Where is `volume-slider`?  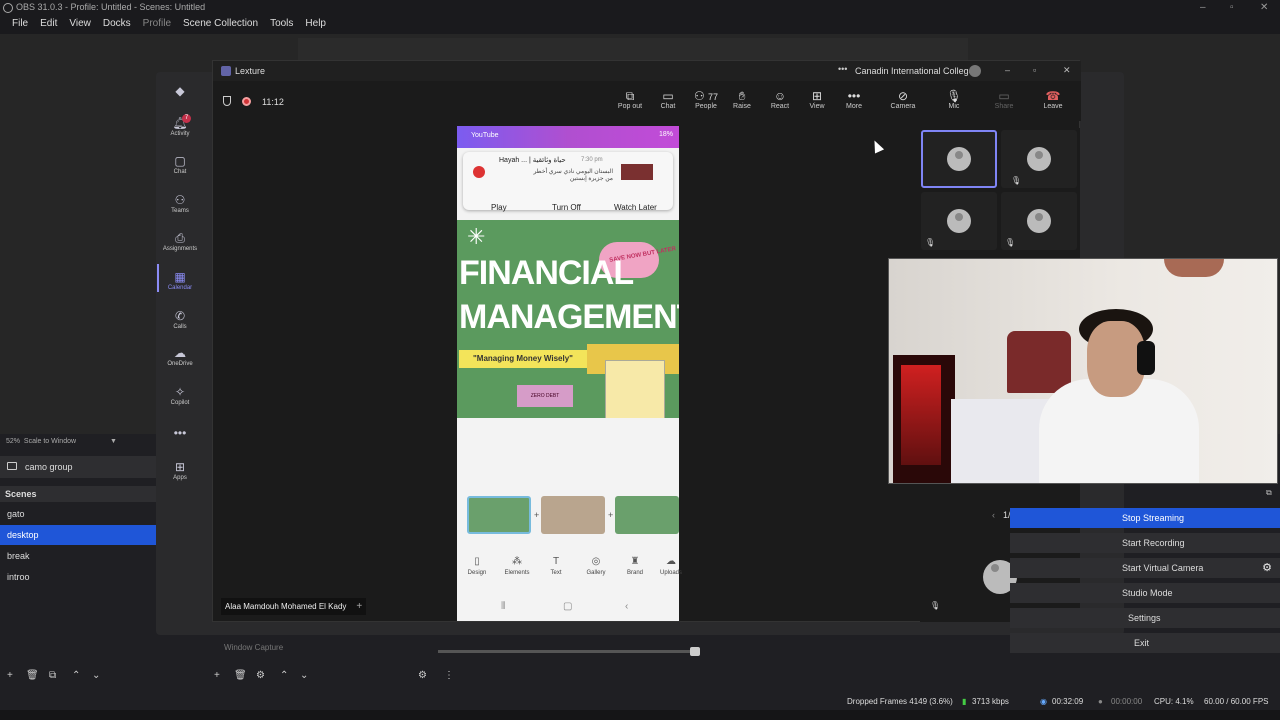 volume-slider is located at coordinates (569, 651).